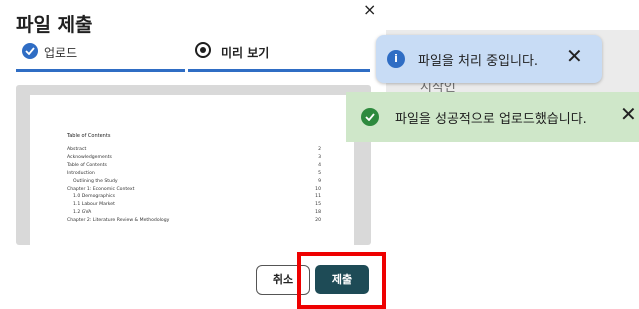 This screenshot has width=639, height=309. I want to click on toc-entry-page: 11, so click(318, 197).